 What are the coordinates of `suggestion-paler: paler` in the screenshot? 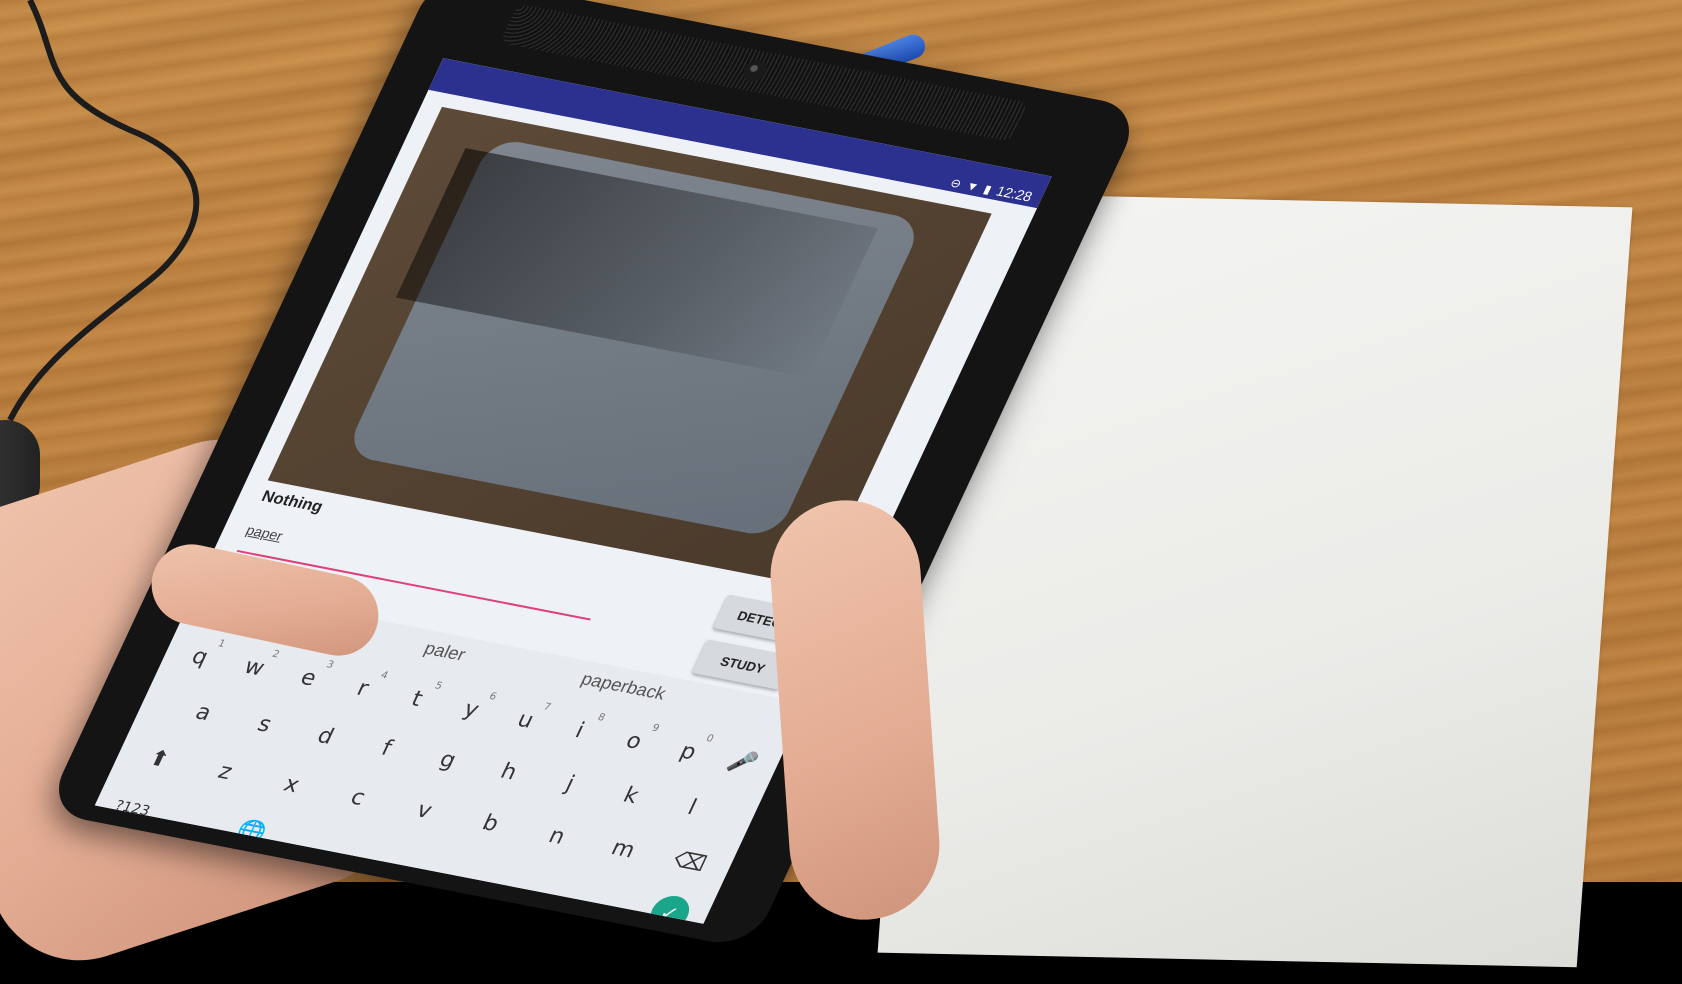 It's located at (445, 651).